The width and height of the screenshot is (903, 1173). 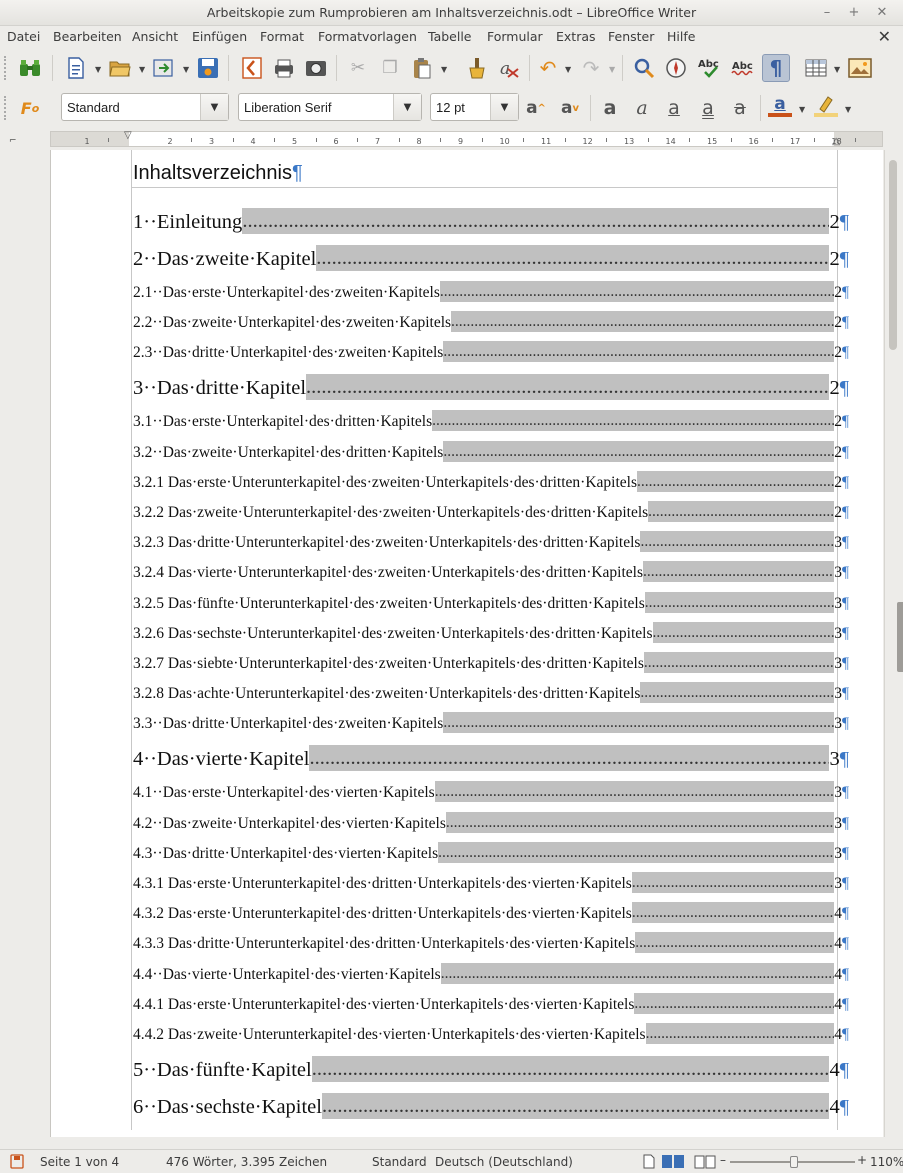 What do you see at coordinates (631, 36) in the screenshot?
I see `menu-fenster: Fenster` at bounding box center [631, 36].